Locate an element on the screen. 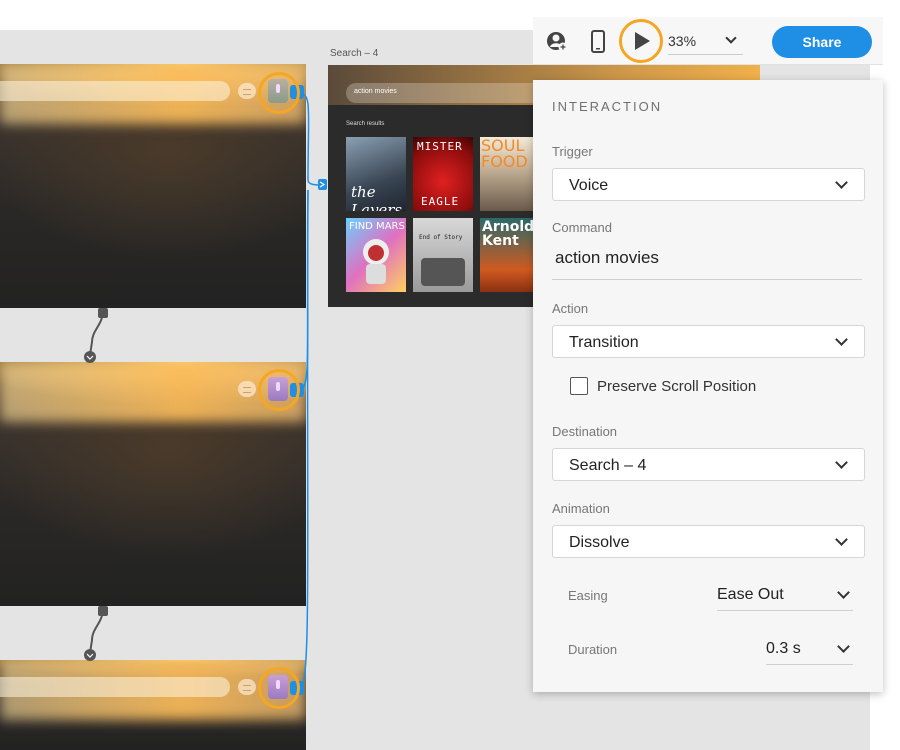 This screenshot has width=900, height=750. poster-title: Arnold Kent is located at coordinates (508, 234).